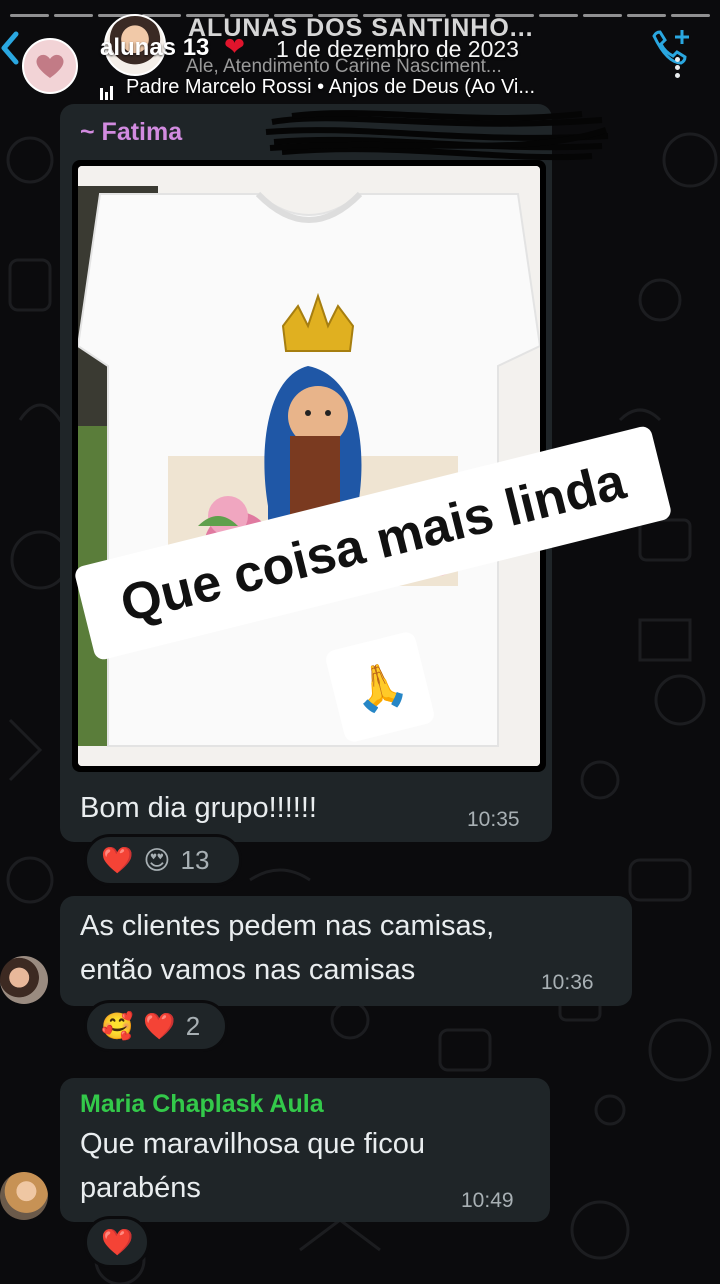 This screenshot has width=720, height=1284. Describe the element at coordinates (567, 982) in the screenshot. I see `message-time: 10:36` at that location.